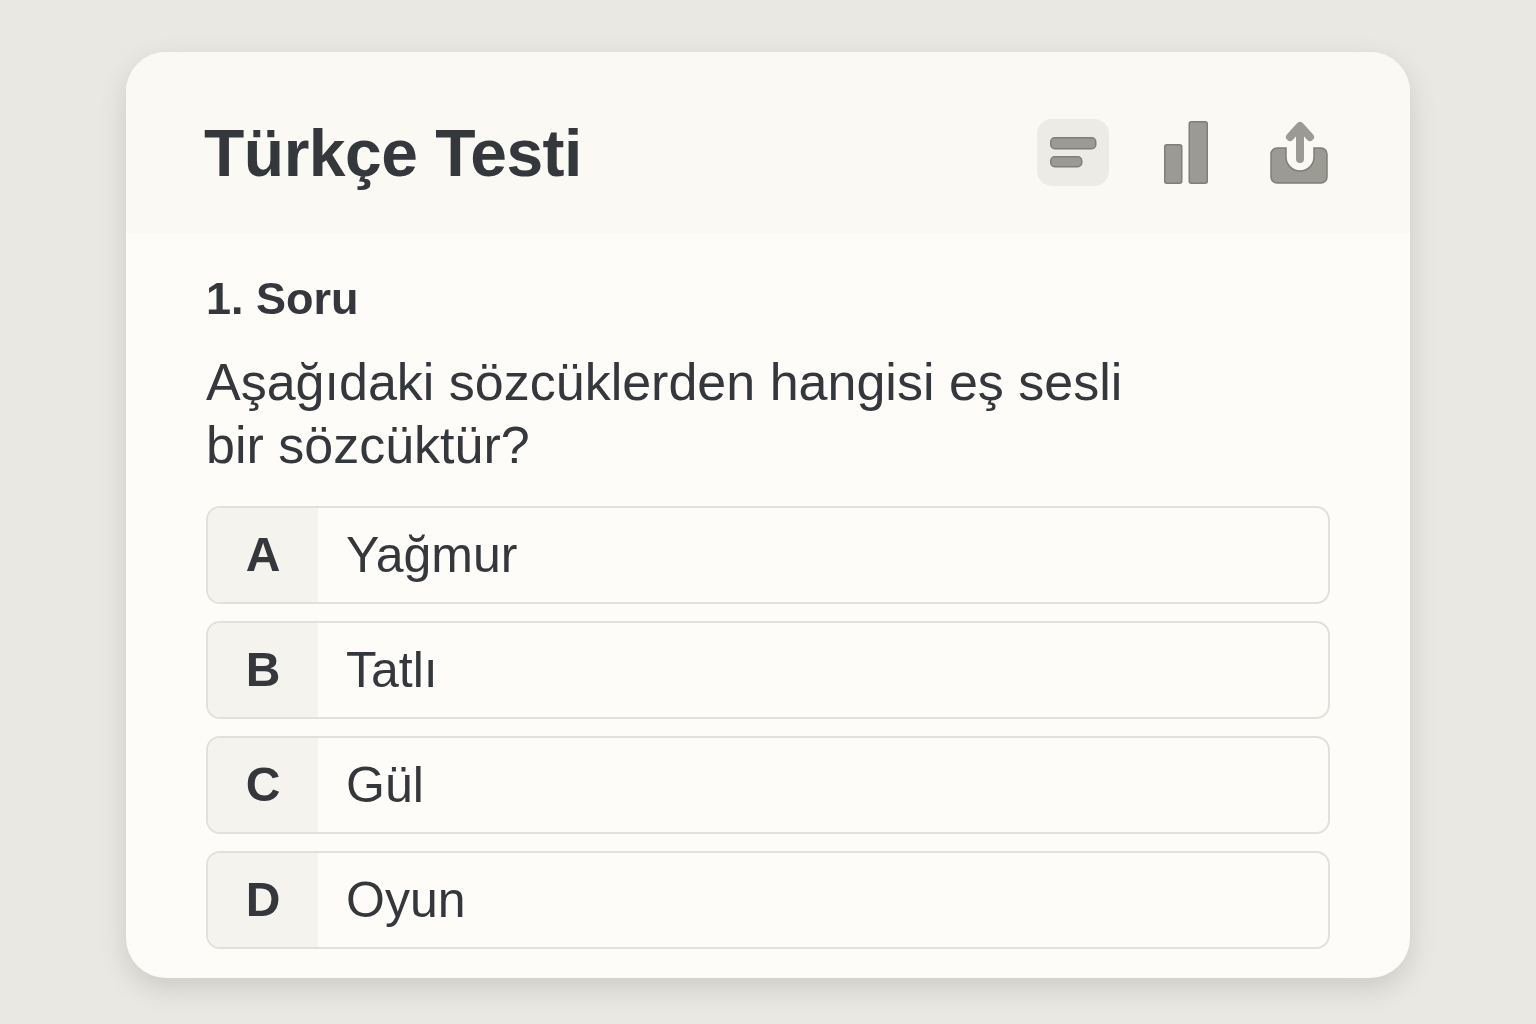 This screenshot has height=1024, width=1536. I want to click on option-letter: D, so click(263, 900).